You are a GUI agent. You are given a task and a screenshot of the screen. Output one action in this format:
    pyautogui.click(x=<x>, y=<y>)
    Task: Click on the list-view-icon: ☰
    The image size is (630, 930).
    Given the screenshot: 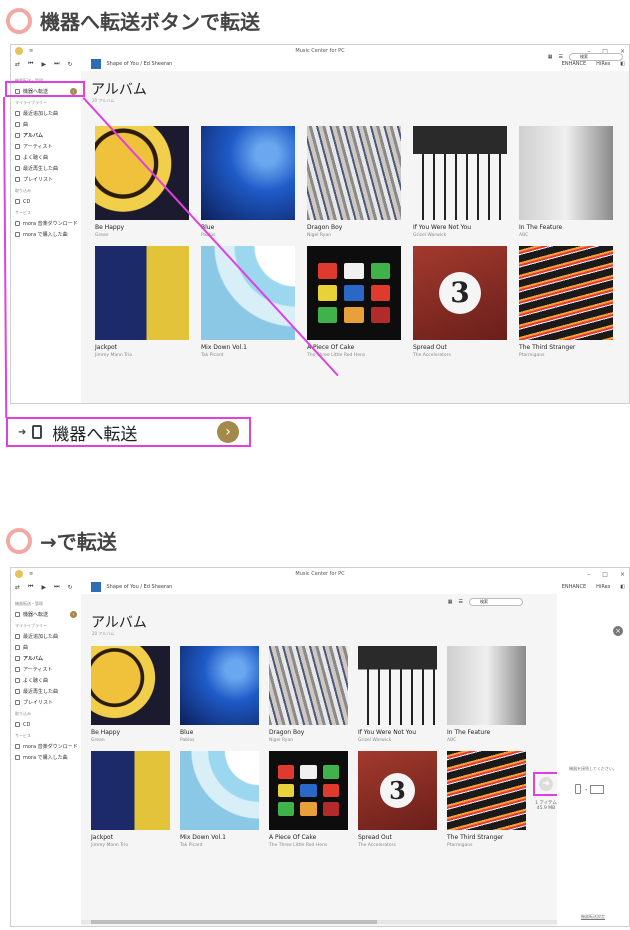 What is the action you would take?
    pyautogui.click(x=561, y=57)
    